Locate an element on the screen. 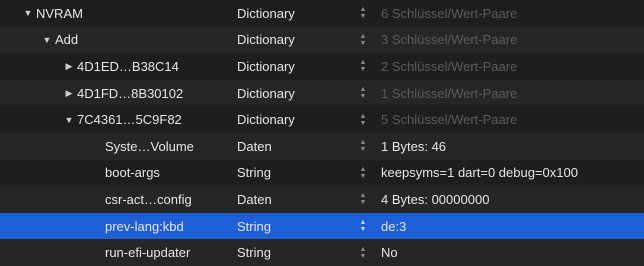 The width and height of the screenshot is (644, 266). row-value: de:3 is located at coordinates (393, 226).